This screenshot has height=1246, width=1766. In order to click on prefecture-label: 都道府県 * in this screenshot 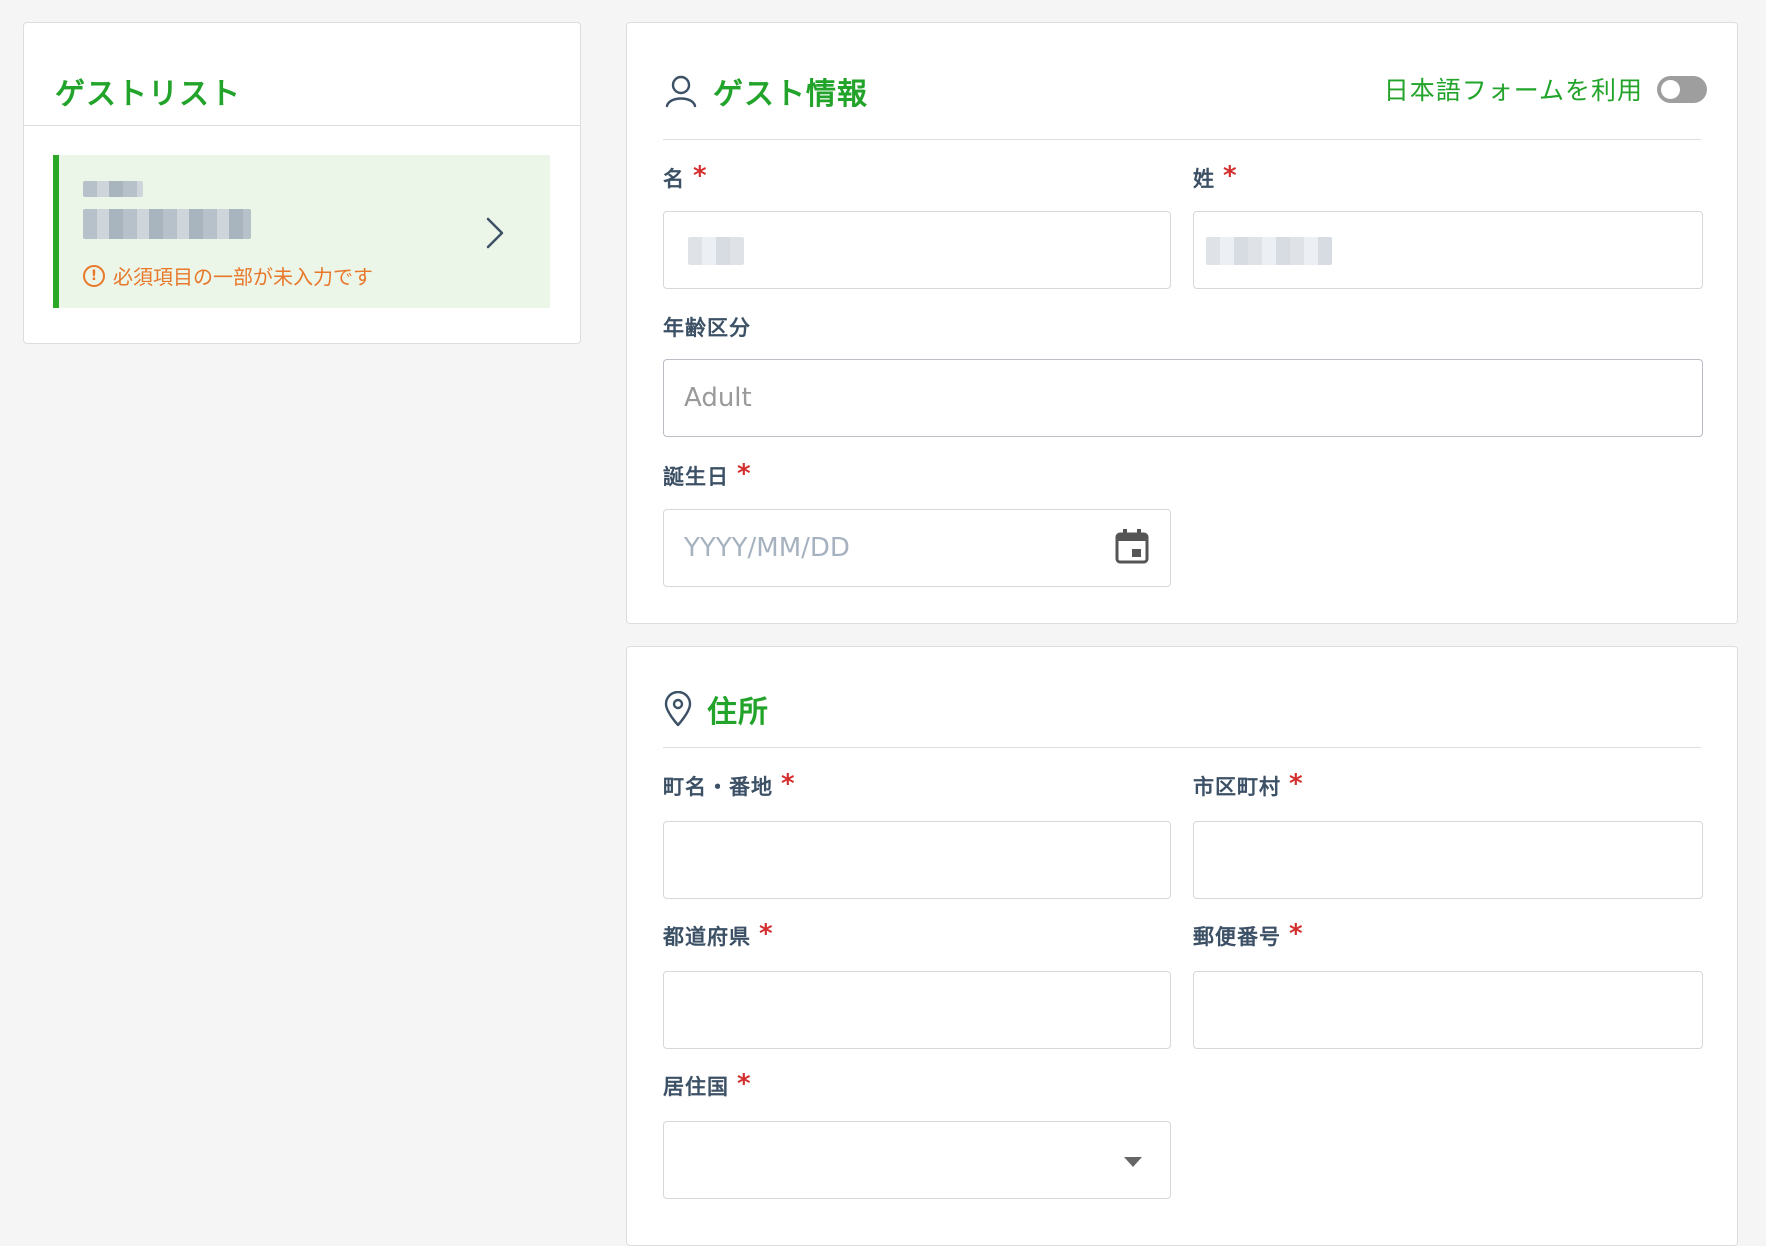, I will do `click(718, 934)`.